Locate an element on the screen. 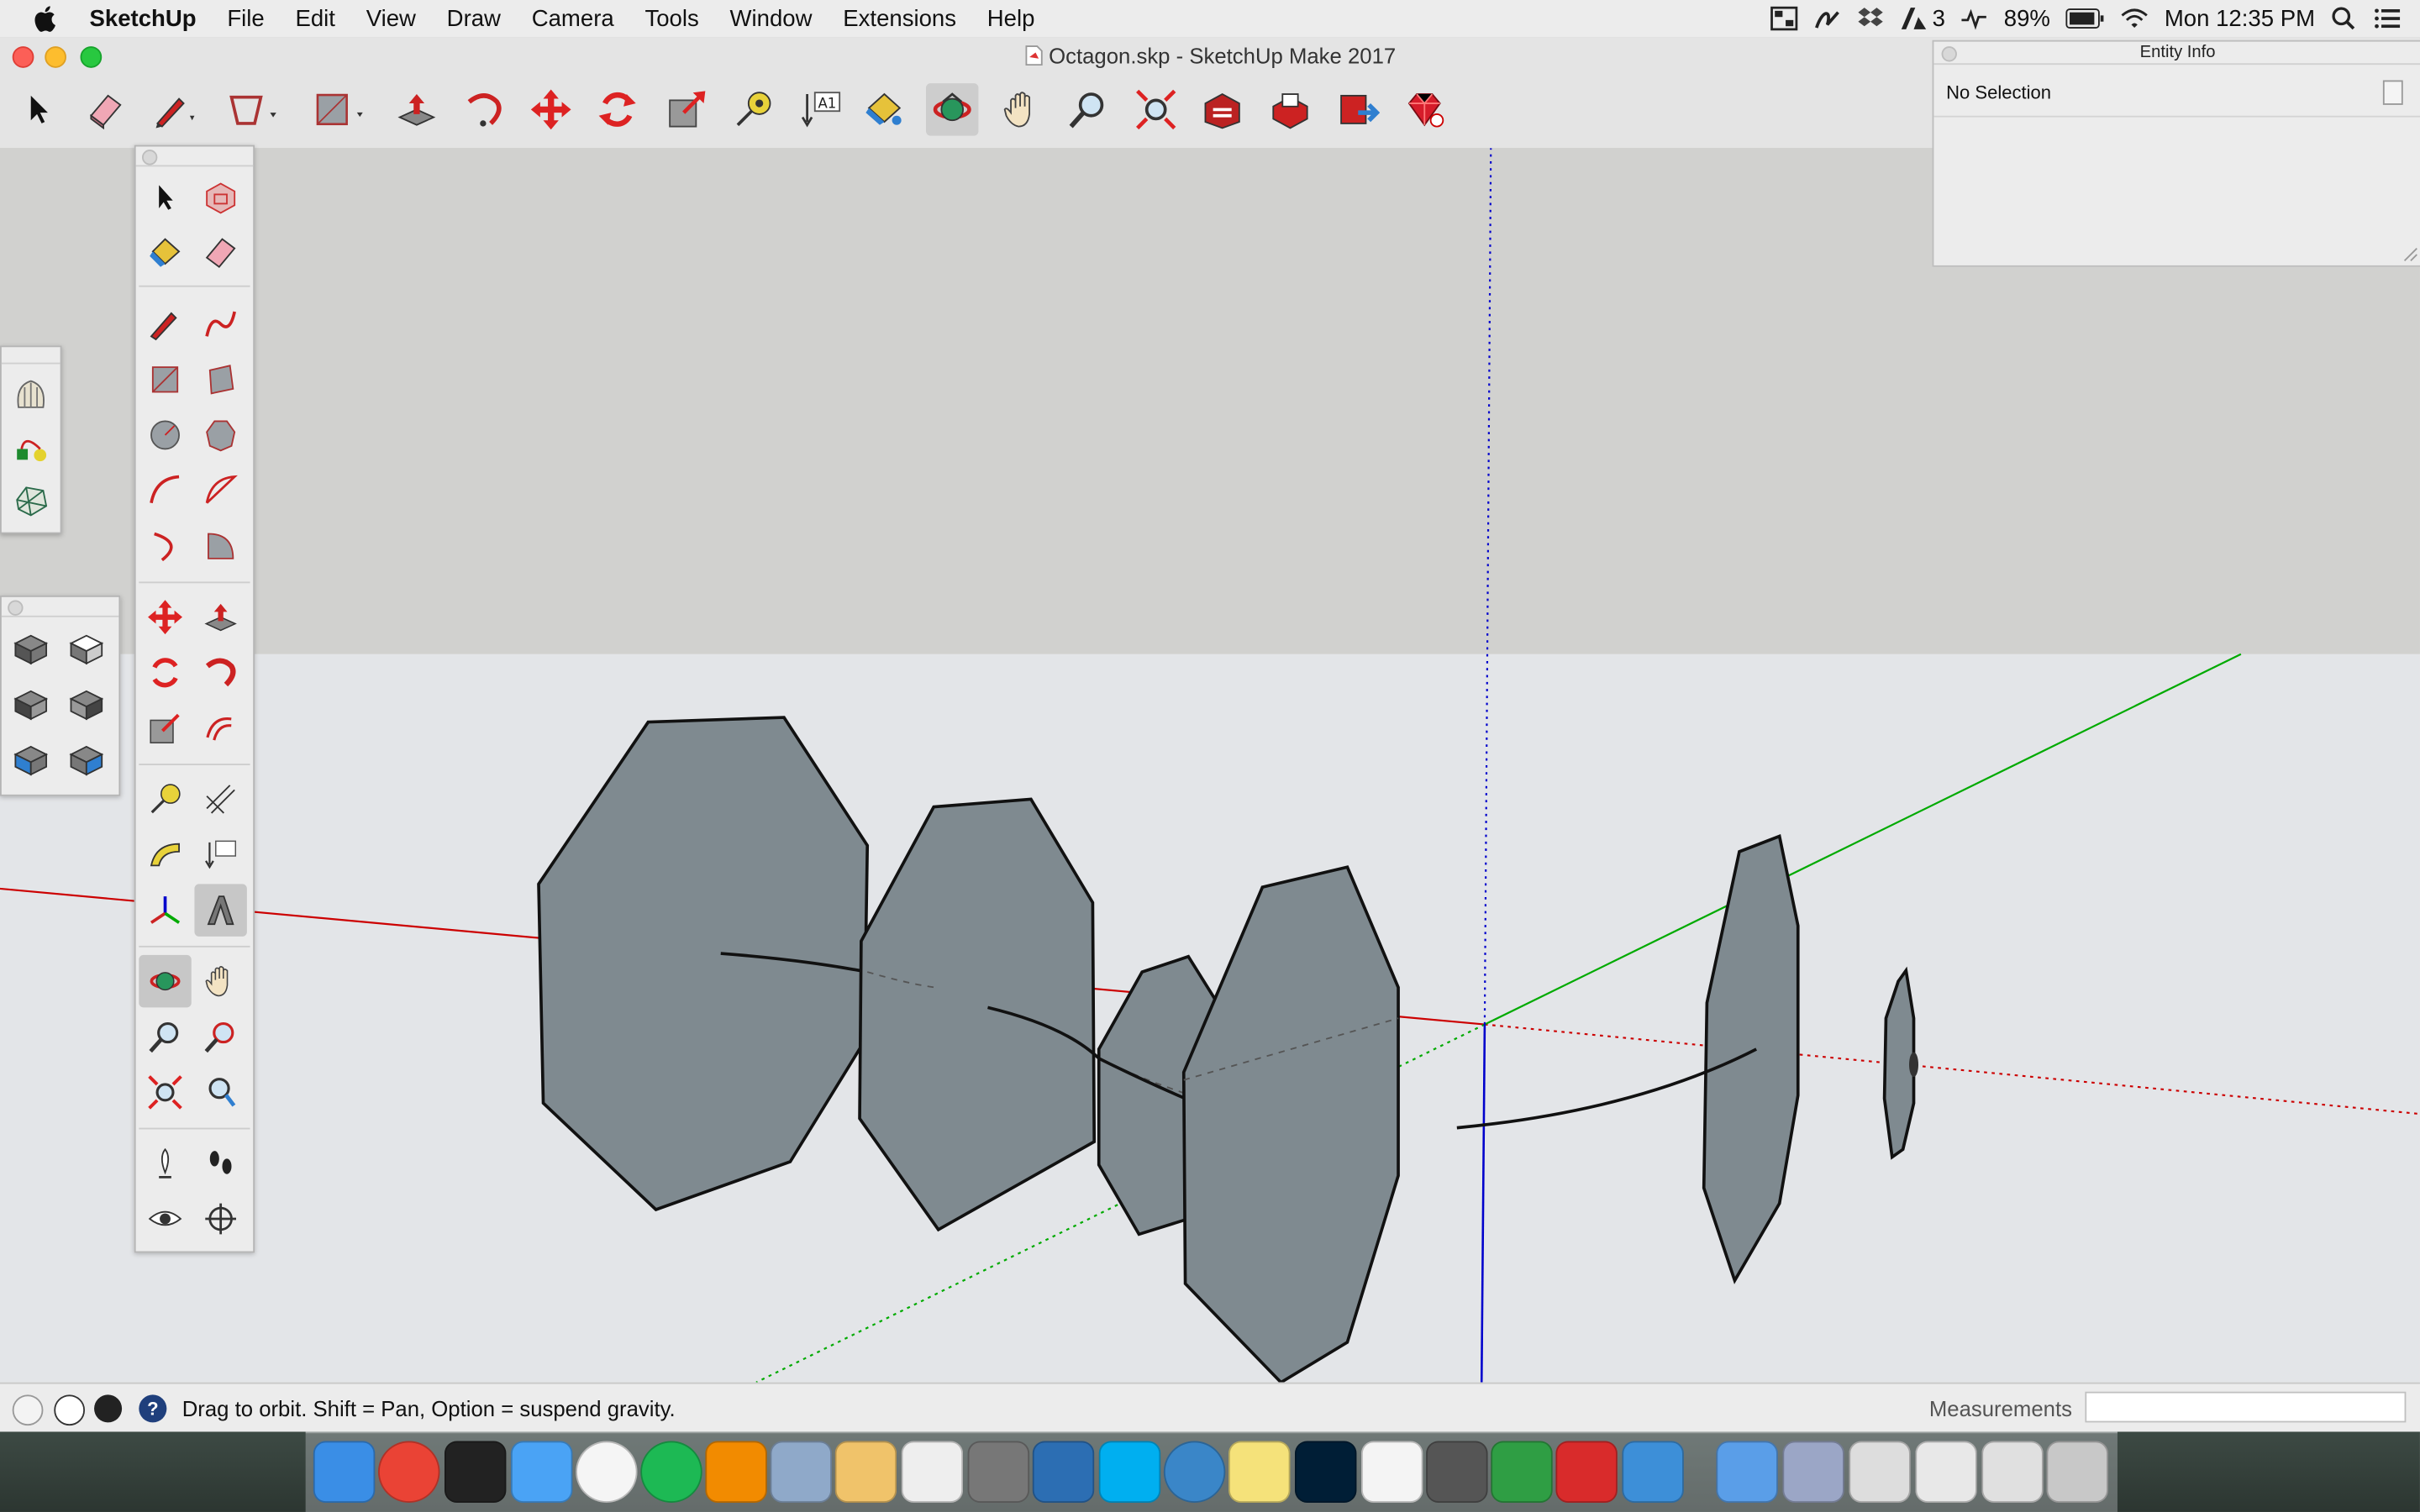 The image size is (2420, 1512). menu-tools: Tools is located at coordinates (672, 18).